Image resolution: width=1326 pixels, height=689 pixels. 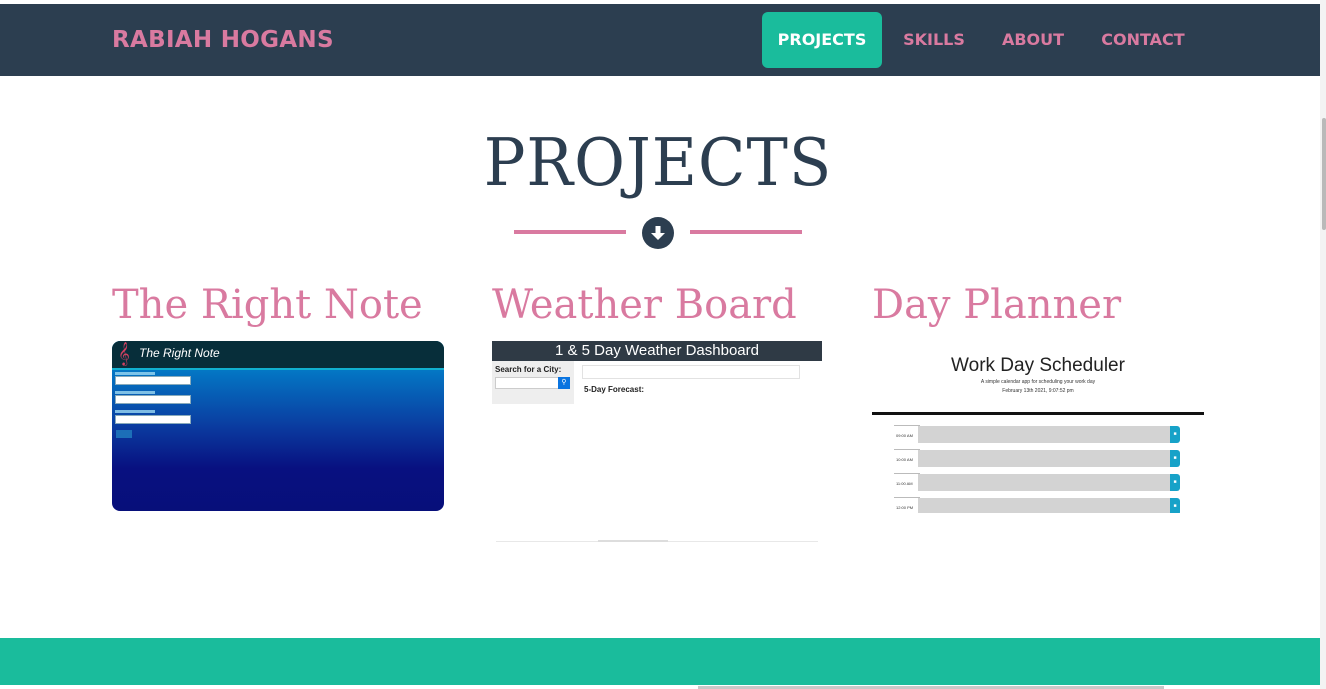 I want to click on thumb-time-row: 10:00 AM ■, so click(x=1037, y=458).